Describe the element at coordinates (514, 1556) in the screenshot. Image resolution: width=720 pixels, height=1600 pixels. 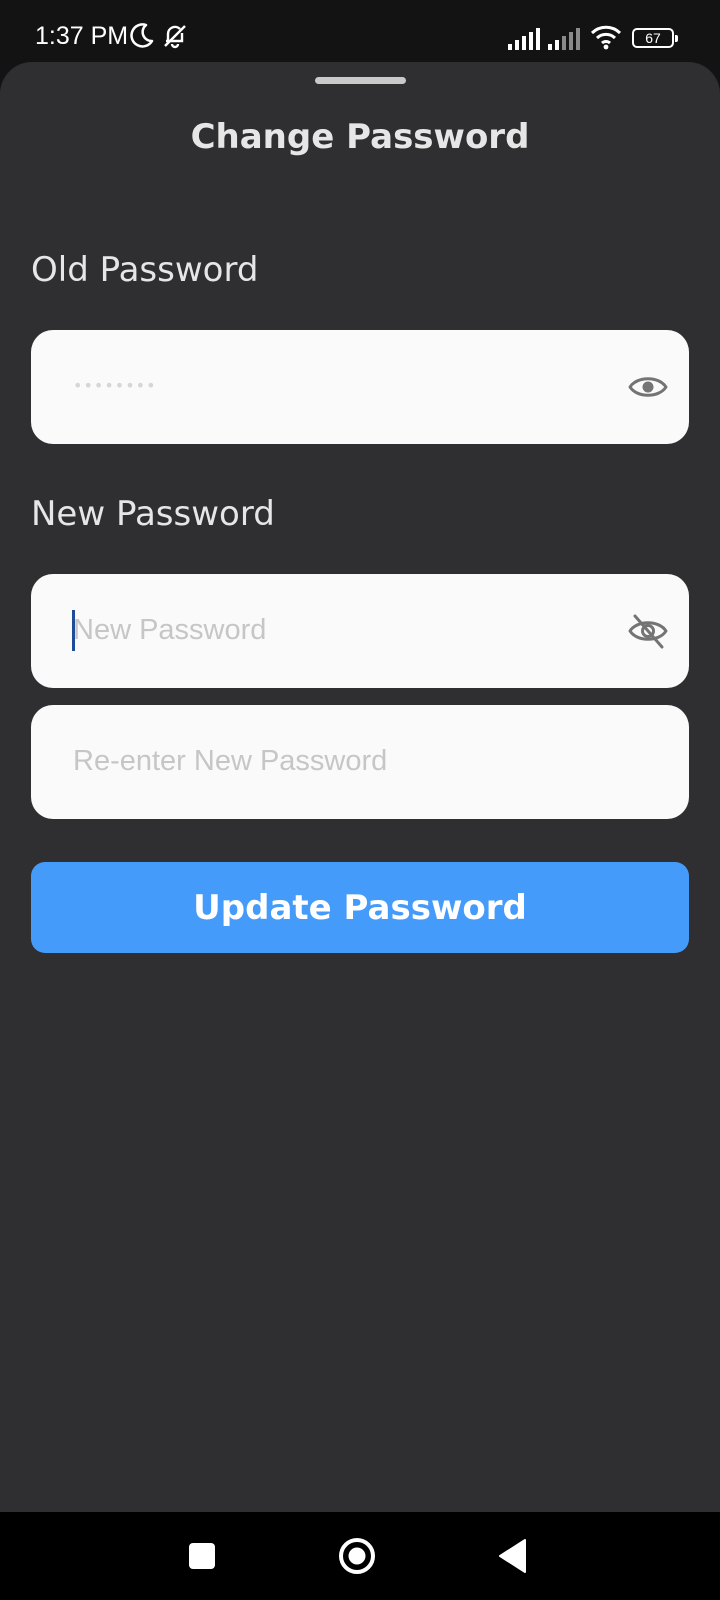
I see `back-triangle-icon` at that location.